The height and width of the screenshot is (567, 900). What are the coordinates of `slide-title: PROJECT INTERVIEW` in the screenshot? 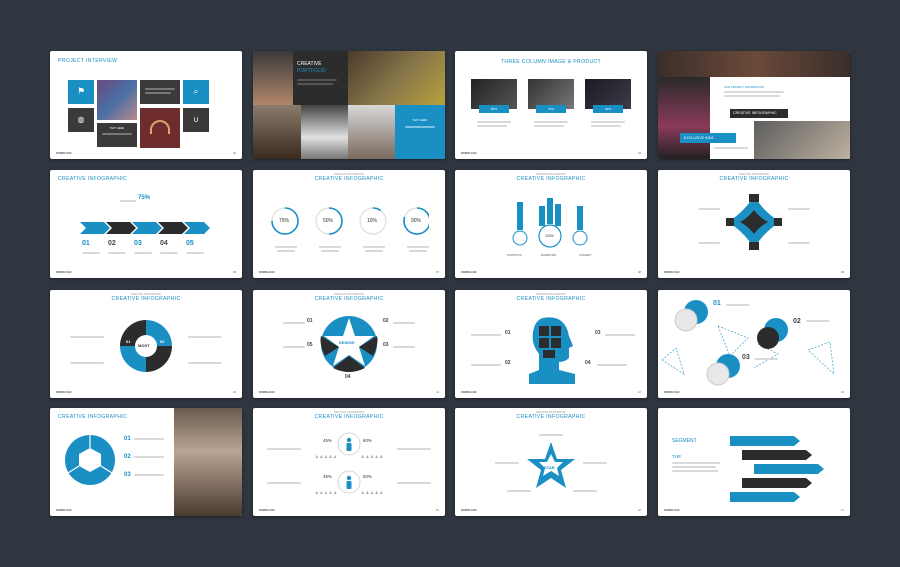 It's located at (88, 61).